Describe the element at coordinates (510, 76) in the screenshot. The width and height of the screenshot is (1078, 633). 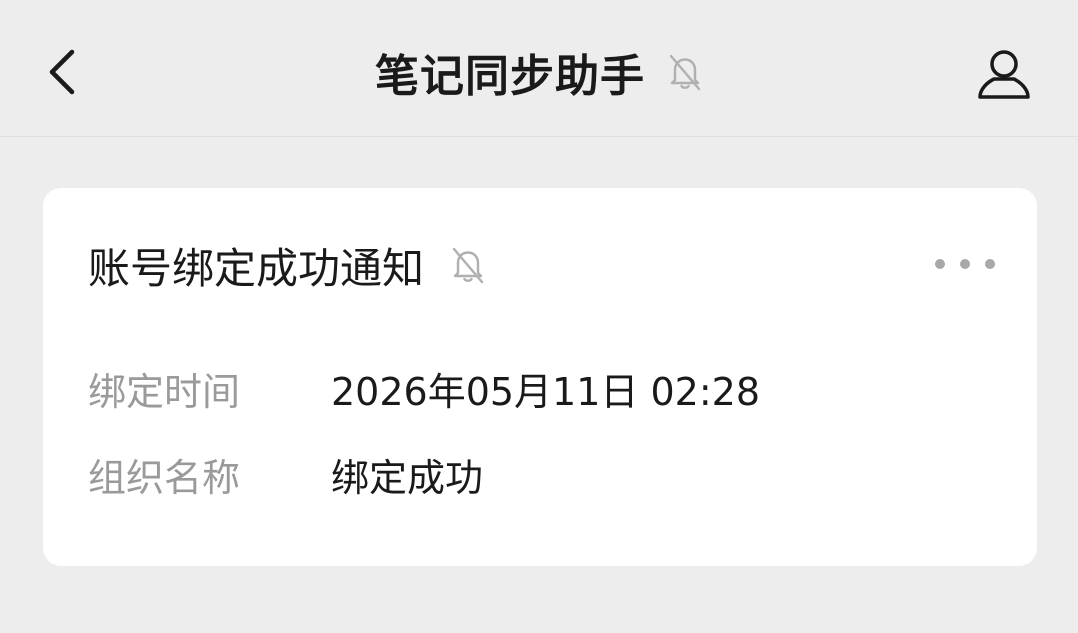
I see `chat-title: 笔记同步助手` at that location.